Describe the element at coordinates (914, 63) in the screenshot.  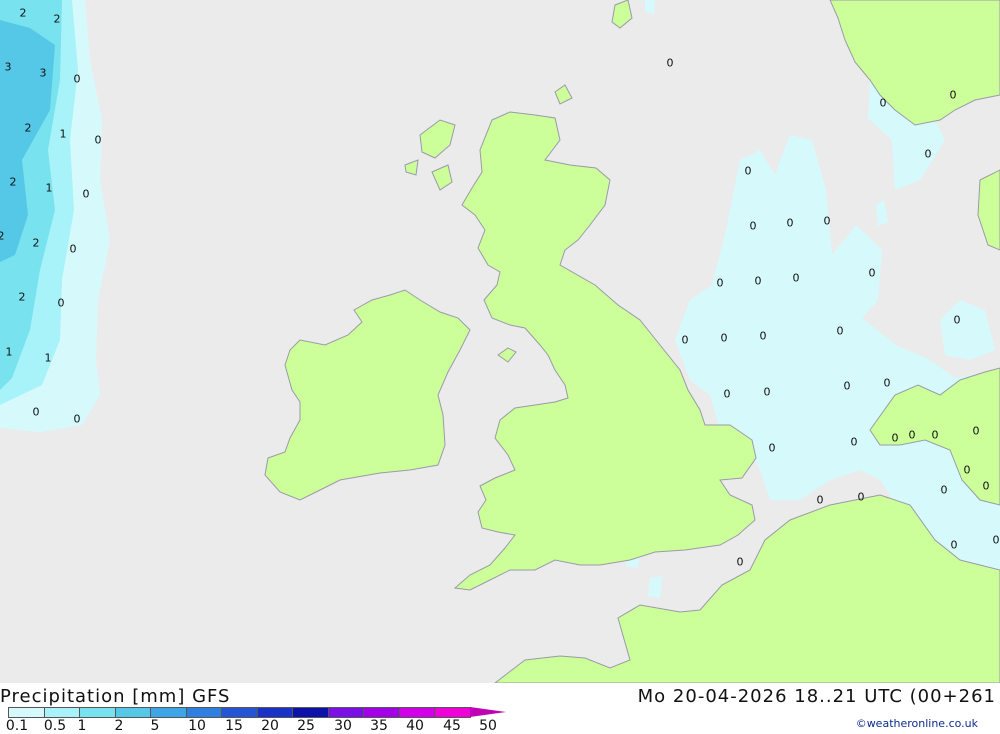
I see `land-scandinavia` at that location.